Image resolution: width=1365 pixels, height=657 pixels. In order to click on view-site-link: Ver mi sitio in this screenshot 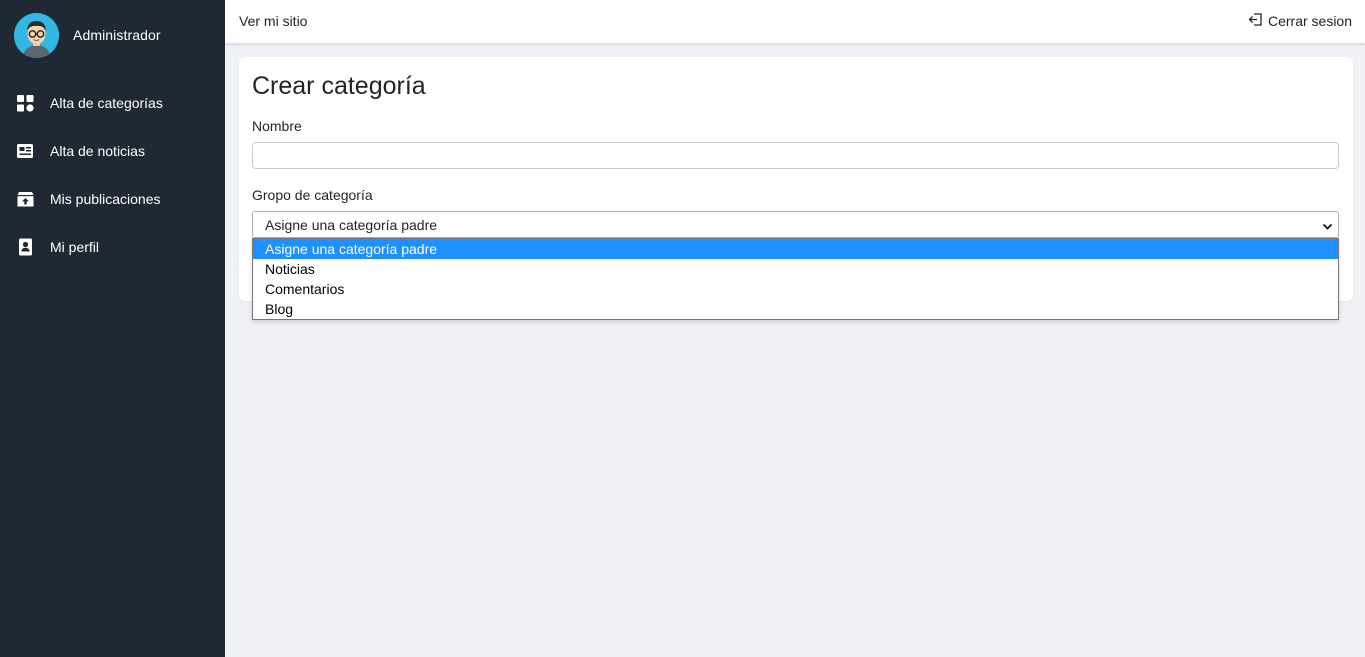, I will do `click(273, 21)`.